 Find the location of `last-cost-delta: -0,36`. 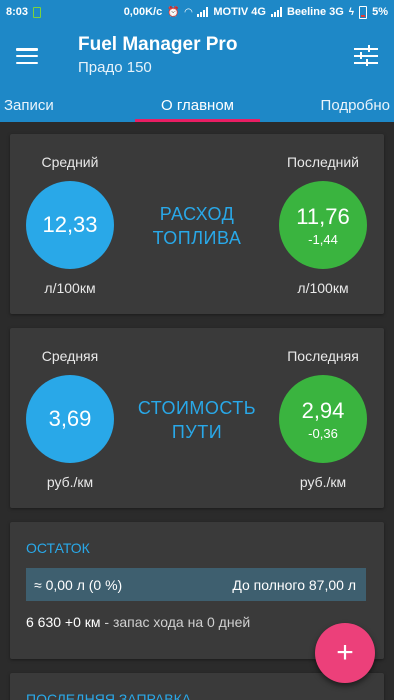

last-cost-delta: -0,36 is located at coordinates (323, 433).